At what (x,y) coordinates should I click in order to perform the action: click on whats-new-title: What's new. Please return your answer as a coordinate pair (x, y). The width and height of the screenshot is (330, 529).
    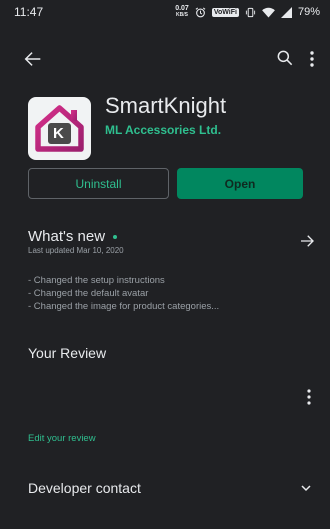
    Looking at the image, I should click on (67, 236).